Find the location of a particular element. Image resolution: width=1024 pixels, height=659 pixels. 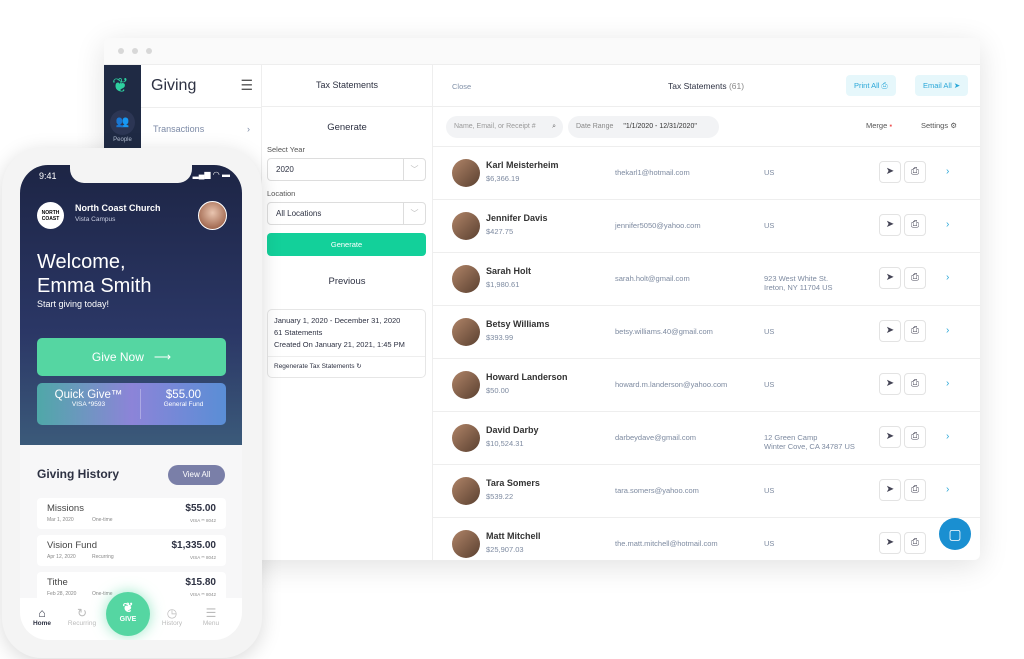

quick-give-label: Quick Give™ is located at coordinates (88, 395).